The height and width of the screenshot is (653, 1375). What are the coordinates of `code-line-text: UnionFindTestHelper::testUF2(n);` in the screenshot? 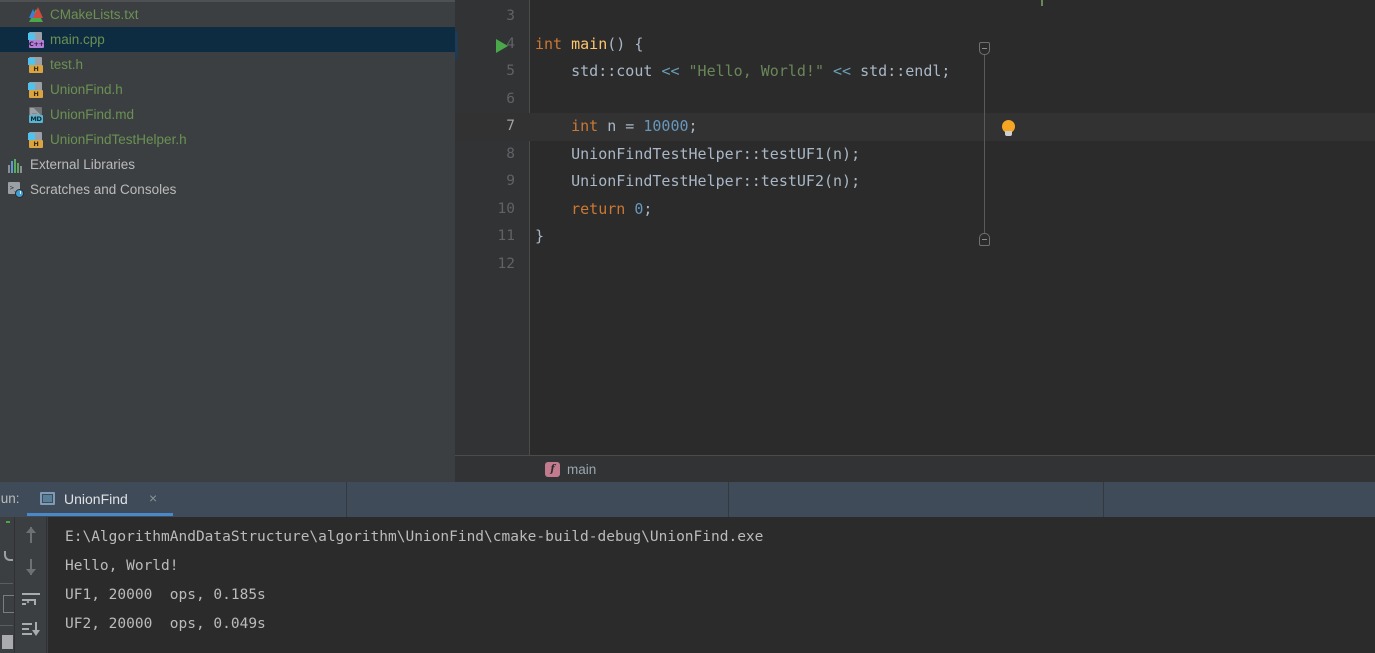 It's located at (697, 182).